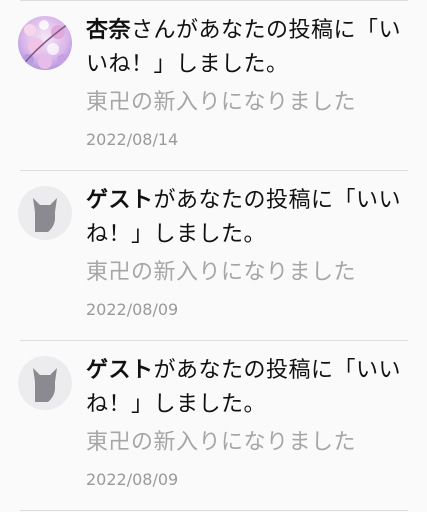 Image resolution: width=427 pixels, height=512 pixels. What do you see at coordinates (214, 510) in the screenshot?
I see `divider` at bounding box center [214, 510].